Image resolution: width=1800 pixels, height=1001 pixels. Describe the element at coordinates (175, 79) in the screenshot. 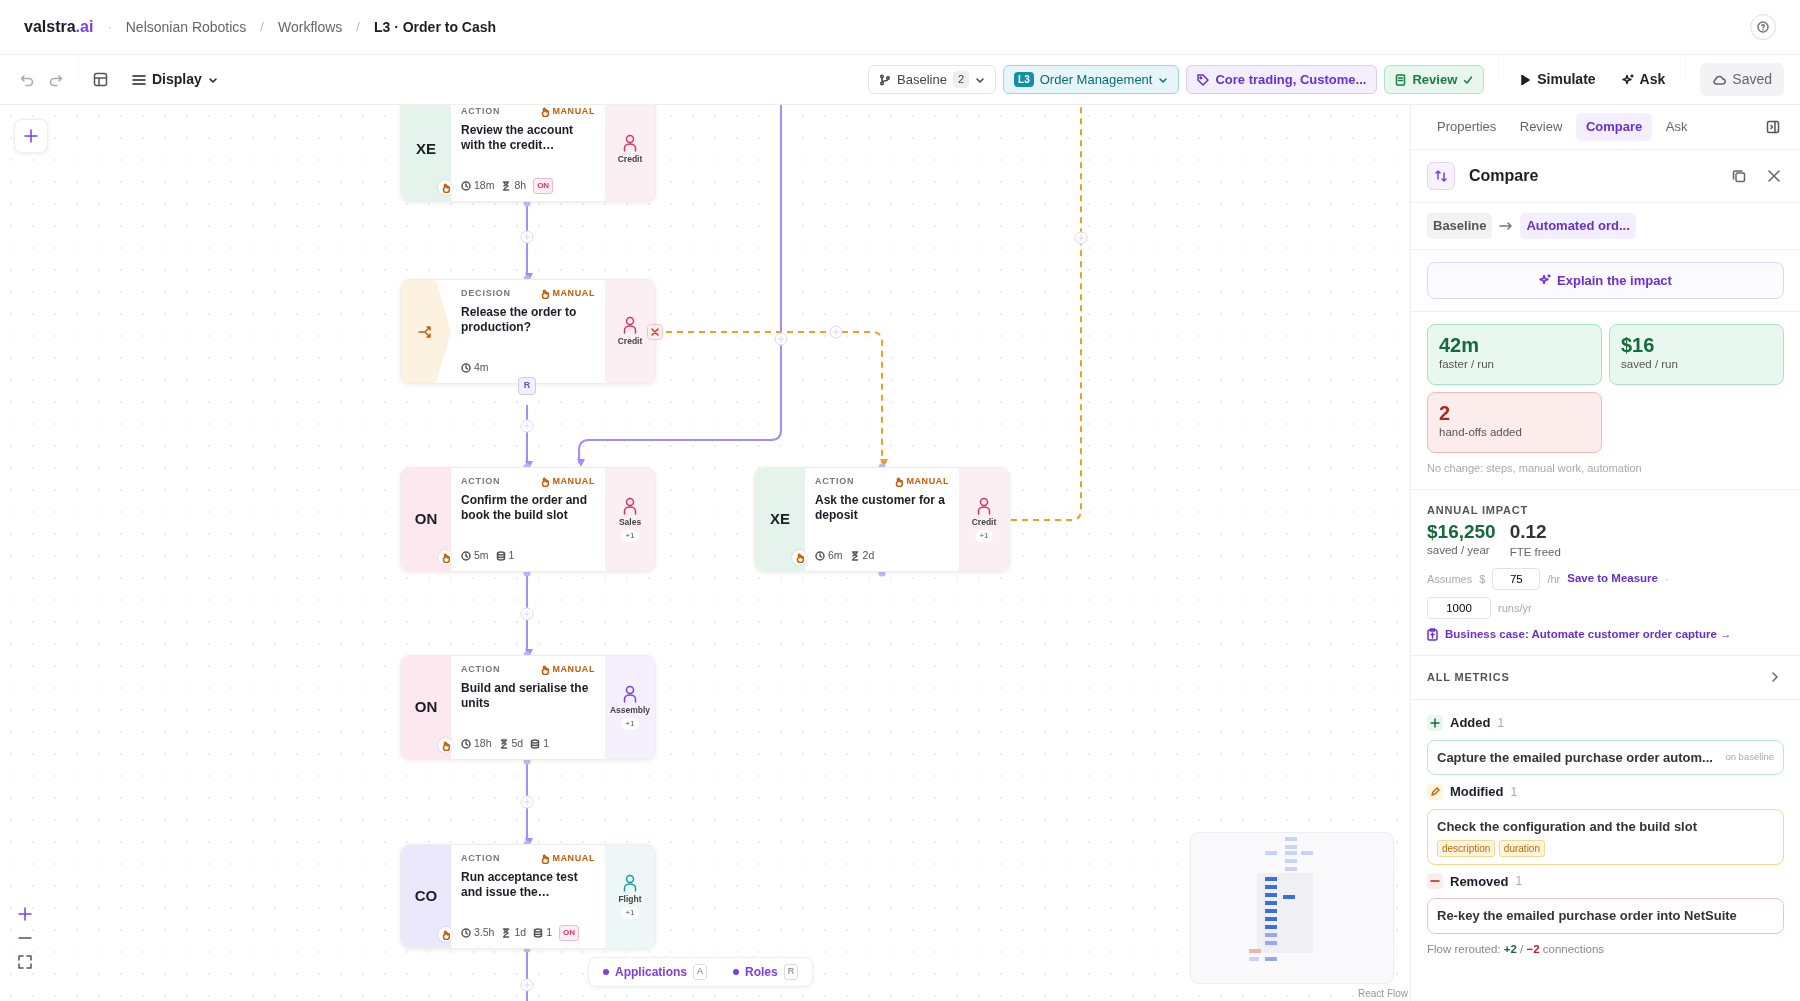

I see `display-menu: Display` at that location.